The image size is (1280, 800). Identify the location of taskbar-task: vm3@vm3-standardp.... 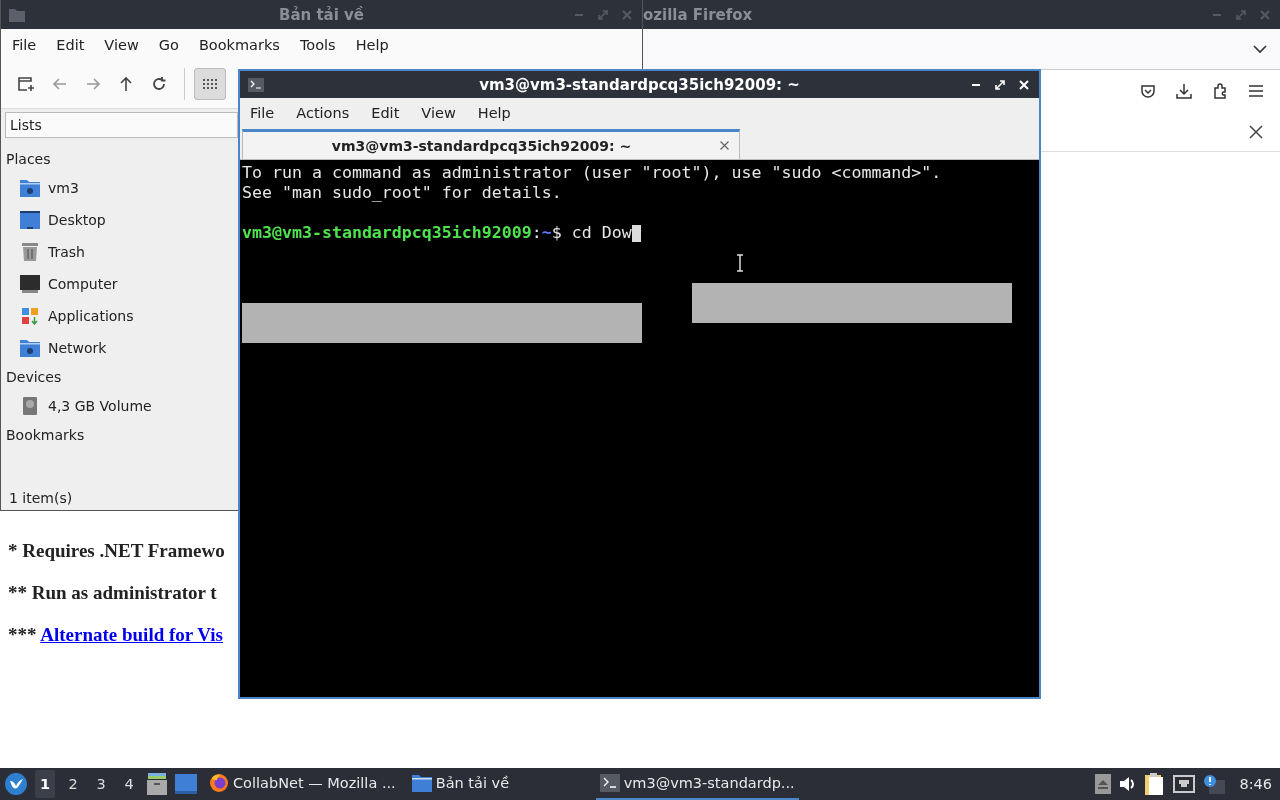
(697, 784).